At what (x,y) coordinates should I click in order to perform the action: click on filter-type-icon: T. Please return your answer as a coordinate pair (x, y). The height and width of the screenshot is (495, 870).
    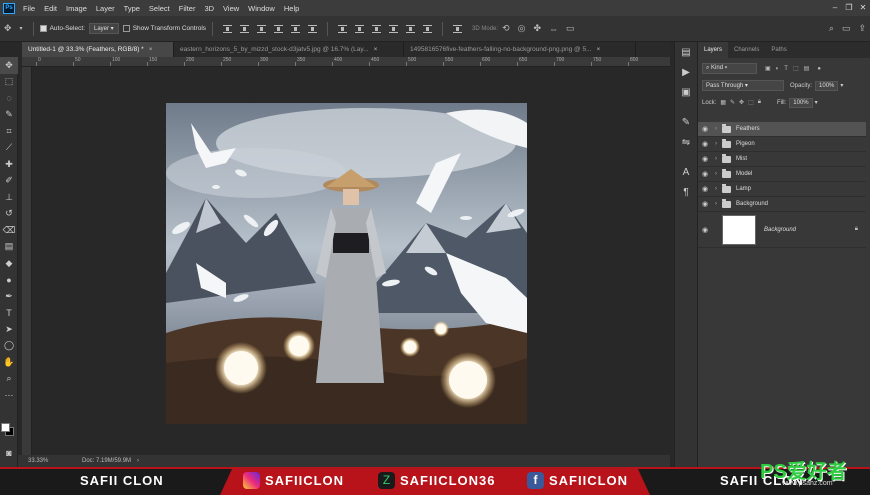
    Looking at the image, I should click on (786, 69).